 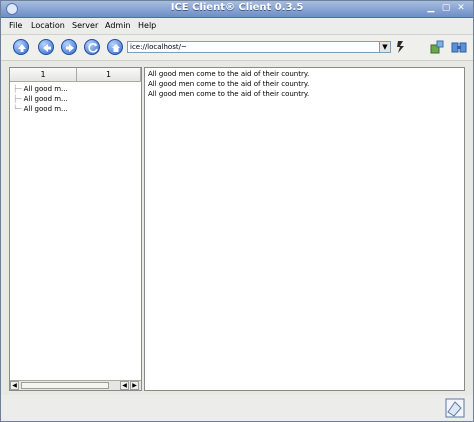 I want to click on maximize-button: ▢, so click(x=446, y=8).